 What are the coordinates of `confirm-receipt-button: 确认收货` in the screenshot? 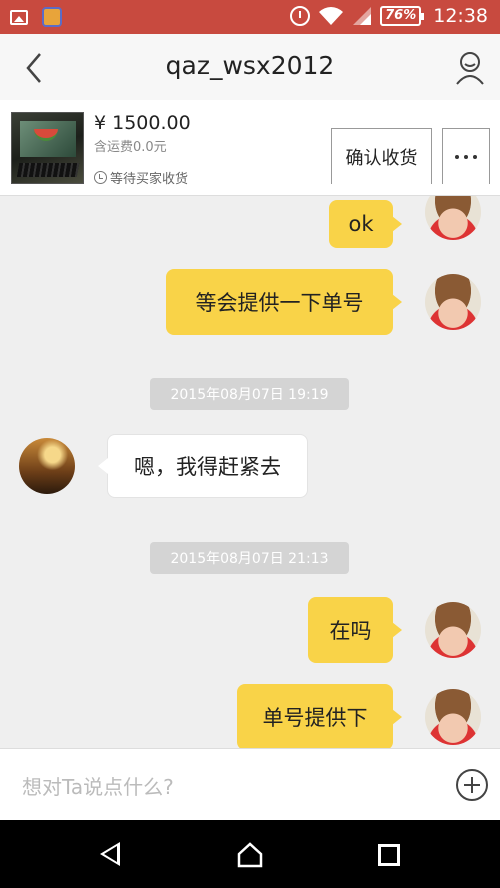 It's located at (381, 156).